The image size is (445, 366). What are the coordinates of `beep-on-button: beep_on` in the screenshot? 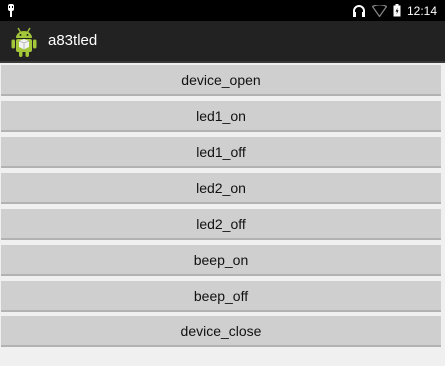 It's located at (221, 260).